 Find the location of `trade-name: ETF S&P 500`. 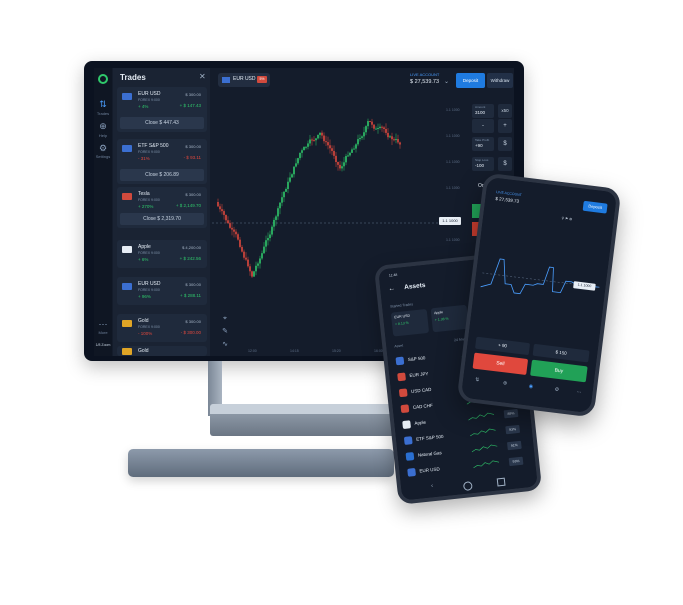

trade-name: ETF S&P 500 is located at coordinates (153, 146).